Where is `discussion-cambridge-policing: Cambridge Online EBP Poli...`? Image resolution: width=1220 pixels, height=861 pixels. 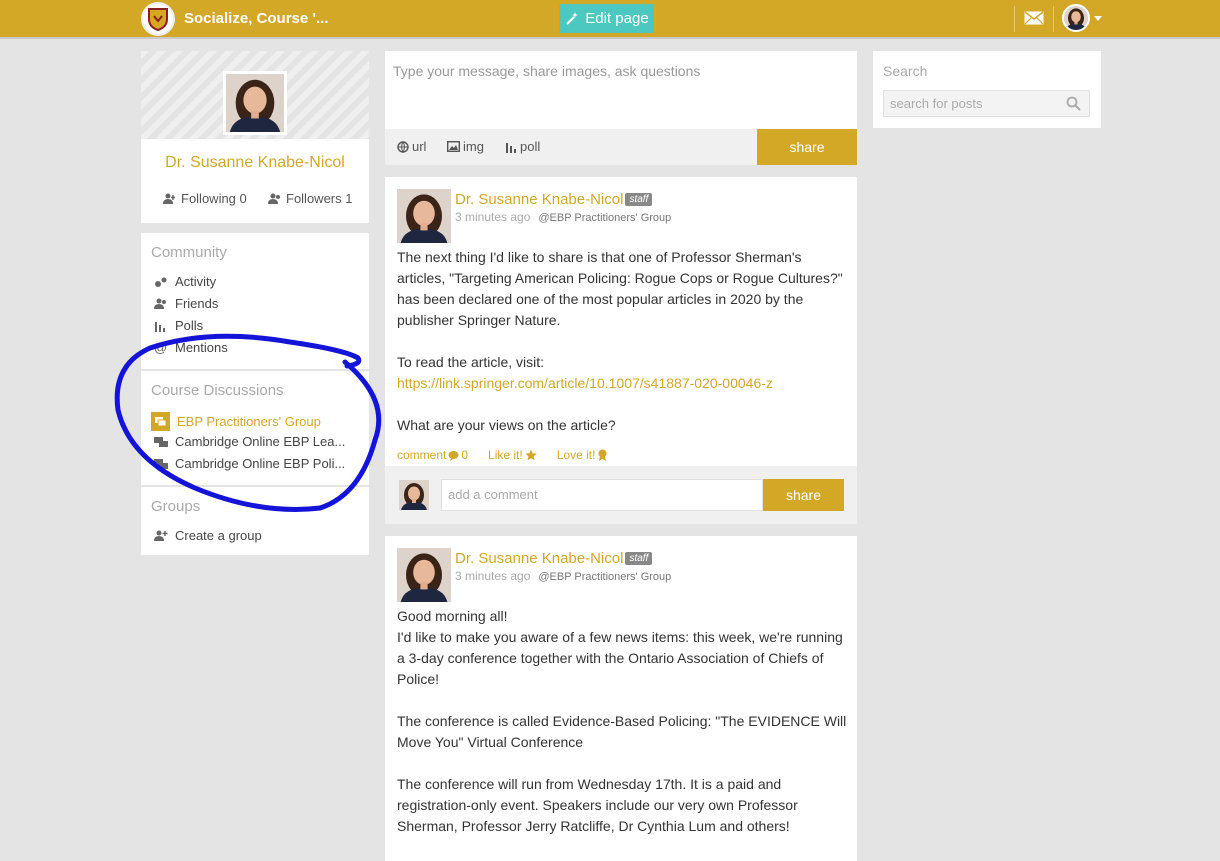
discussion-cambridge-policing: Cambridge Online EBP Poli... is located at coordinates (249, 463).